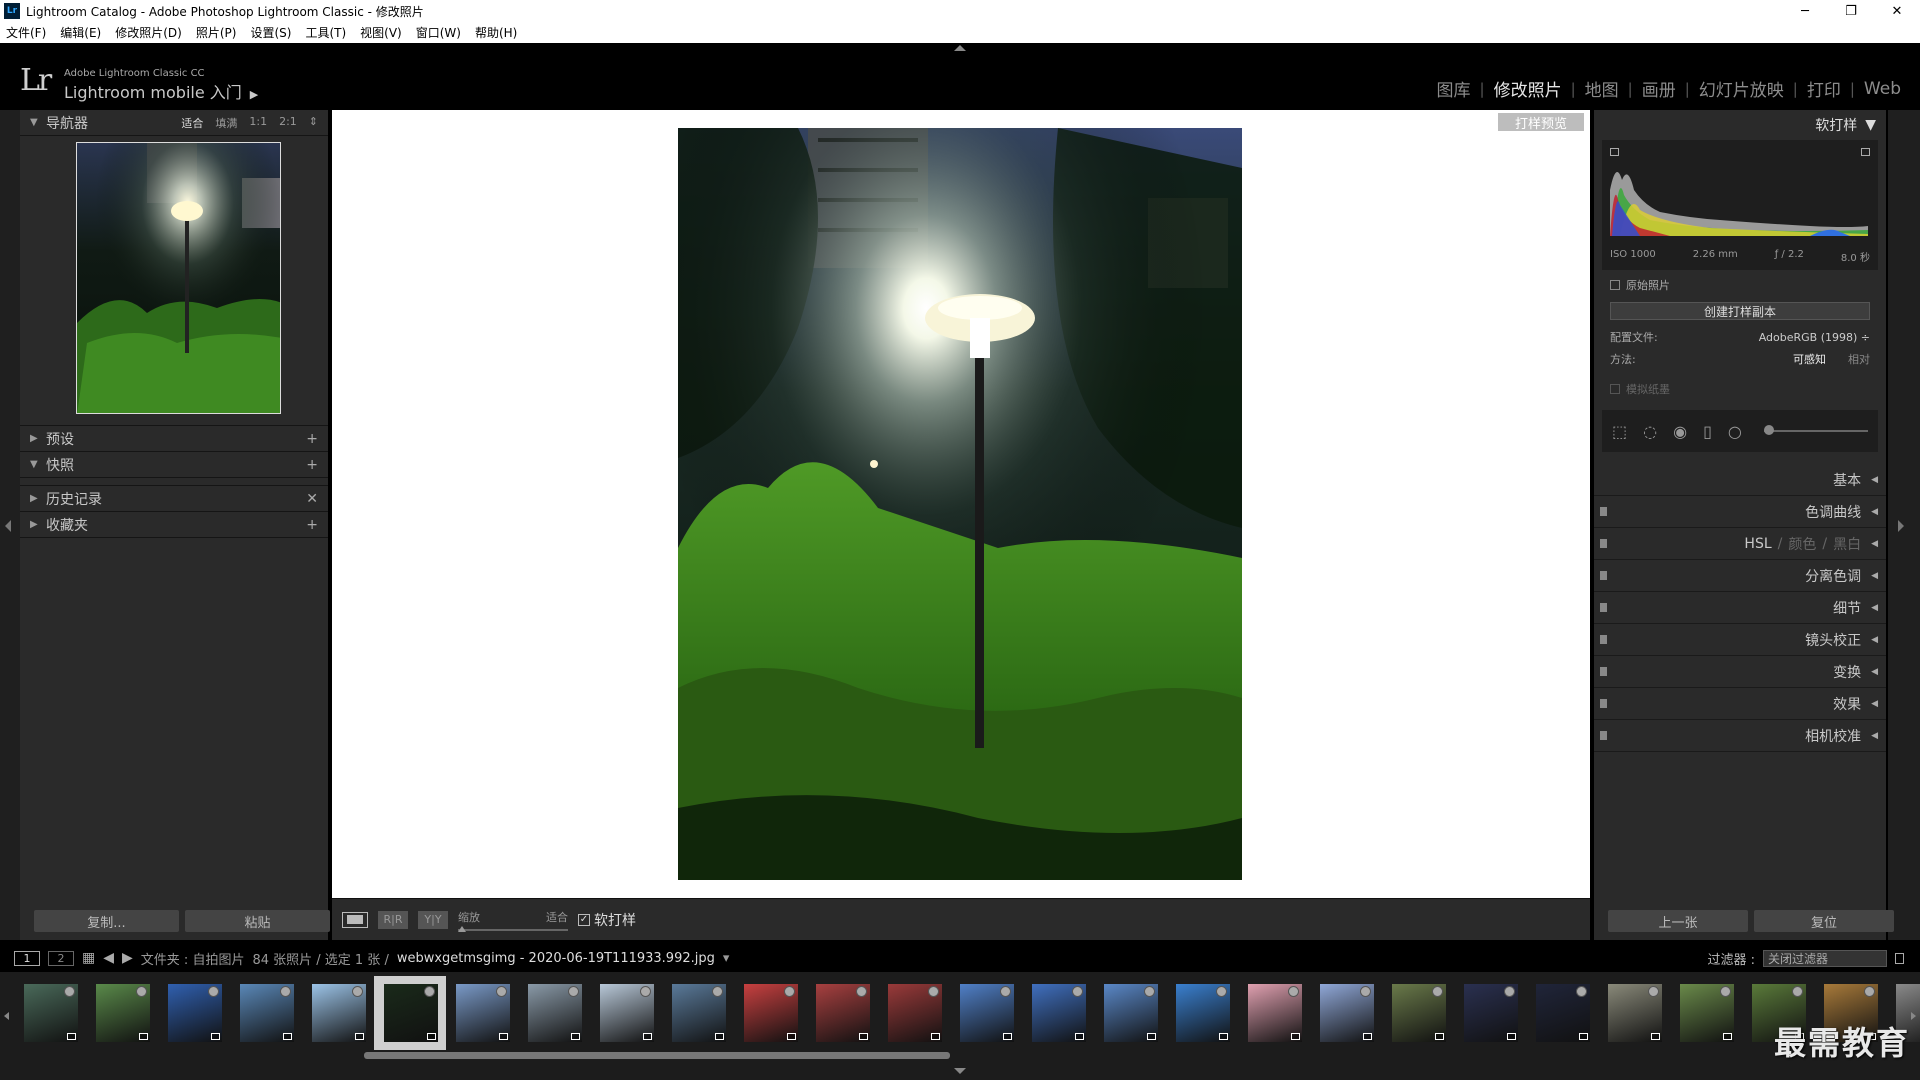 This screenshot has height=1080, width=1920. What do you see at coordinates (1615, 285) in the screenshot?
I see `original-photo-checkbox` at bounding box center [1615, 285].